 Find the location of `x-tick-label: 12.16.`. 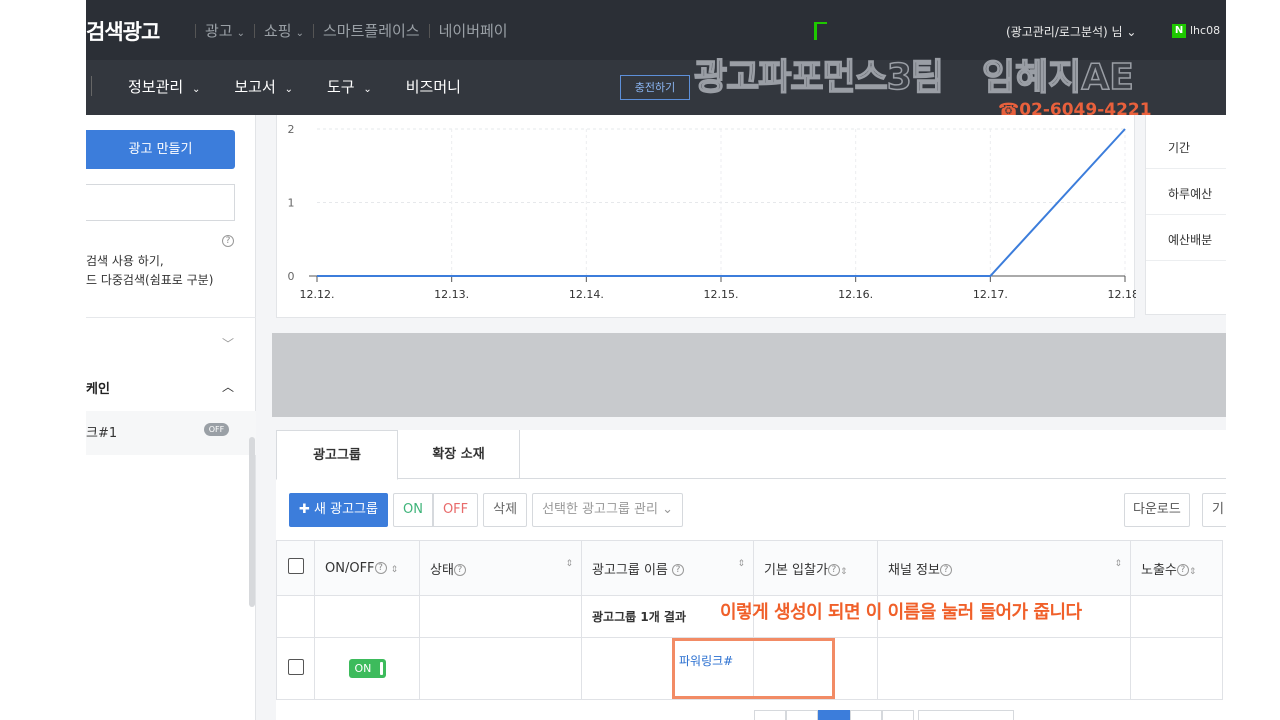

x-tick-label: 12.16. is located at coordinates (855, 294).